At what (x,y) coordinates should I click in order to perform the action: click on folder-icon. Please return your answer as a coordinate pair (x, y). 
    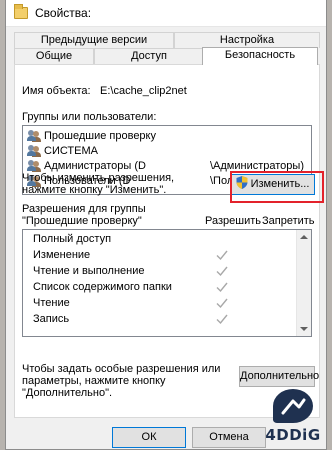
    Looking at the image, I should click on (21, 11).